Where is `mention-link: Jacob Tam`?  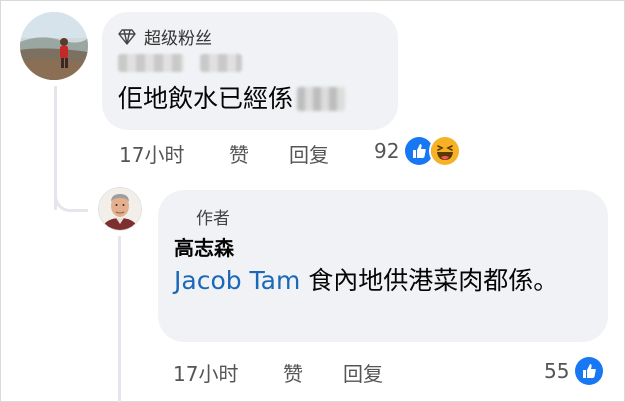
mention-link: Jacob Tam is located at coordinates (237, 280).